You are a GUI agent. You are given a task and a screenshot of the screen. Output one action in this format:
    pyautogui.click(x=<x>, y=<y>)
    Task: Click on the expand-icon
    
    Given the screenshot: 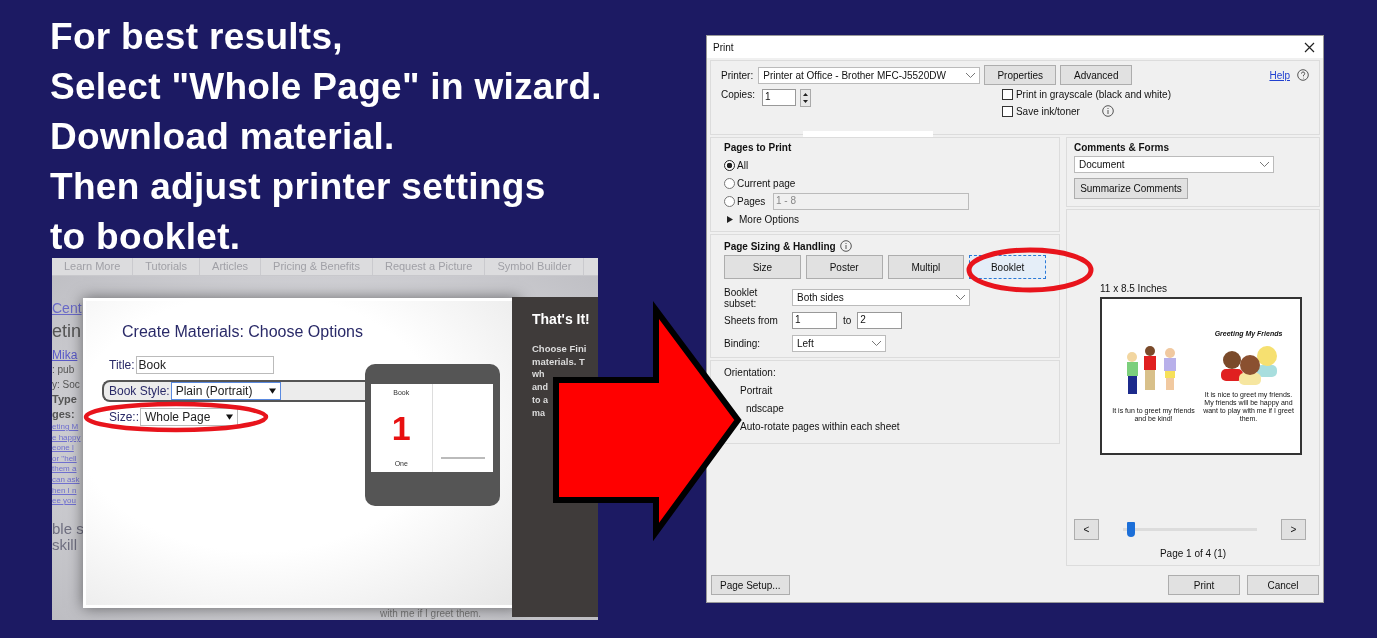 What is the action you would take?
    pyautogui.click(x=730, y=219)
    